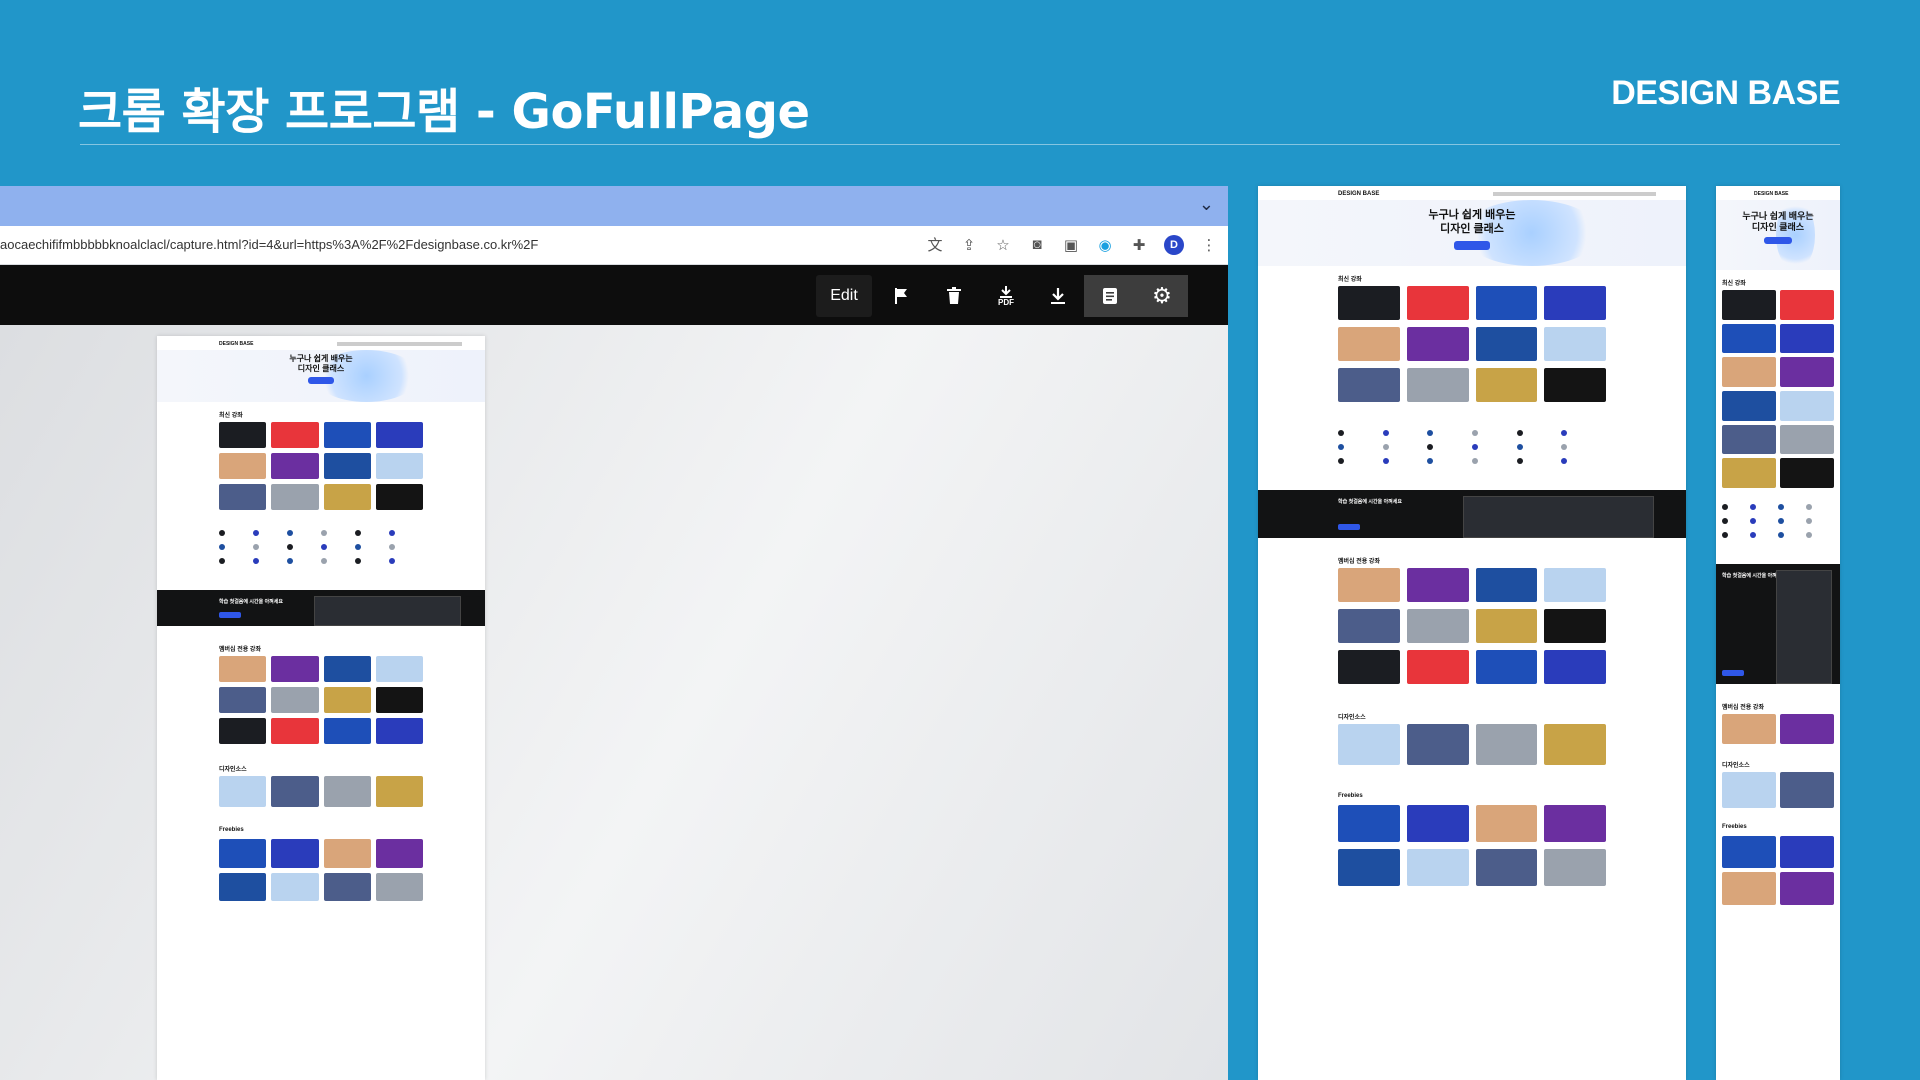  Describe the element at coordinates (1174, 244) in the screenshot. I see `profile-avatar: D` at that location.